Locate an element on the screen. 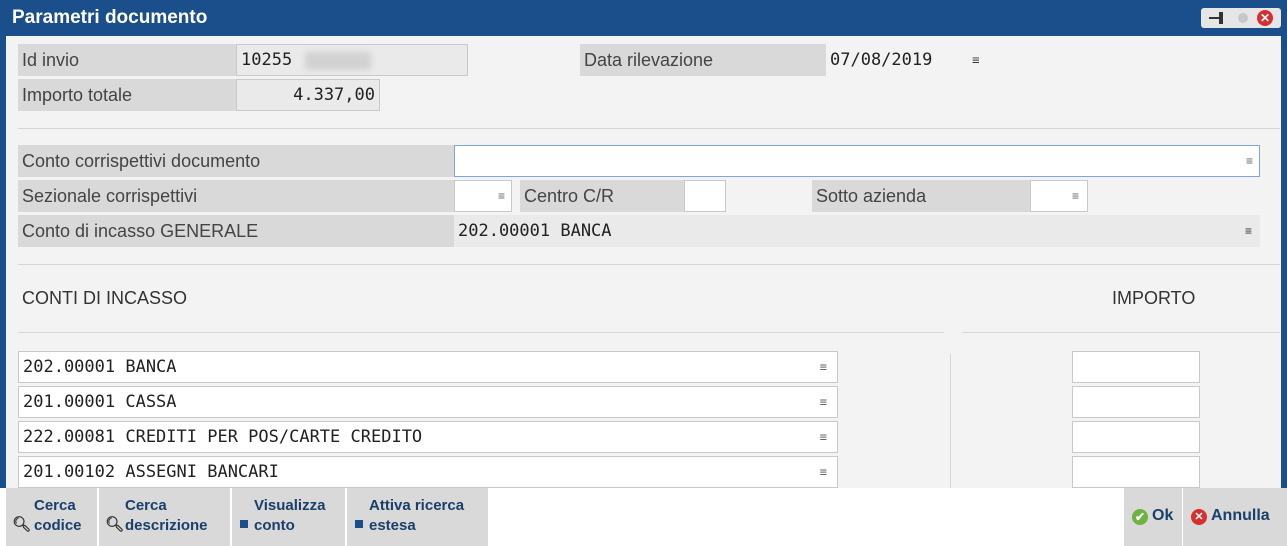 This screenshot has height=546, width=1287. annulla-button: ✕ Annulla is located at coordinates (1235, 517).